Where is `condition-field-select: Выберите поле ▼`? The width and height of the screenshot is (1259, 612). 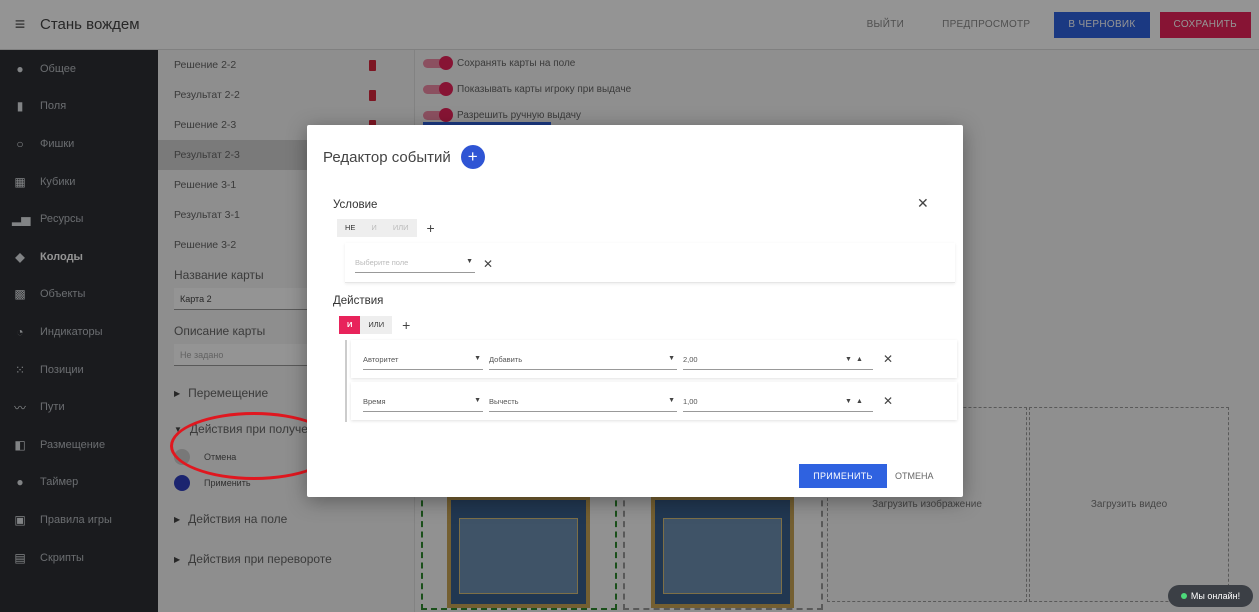
condition-field-select: Выберите поле ▼ is located at coordinates (415, 264).